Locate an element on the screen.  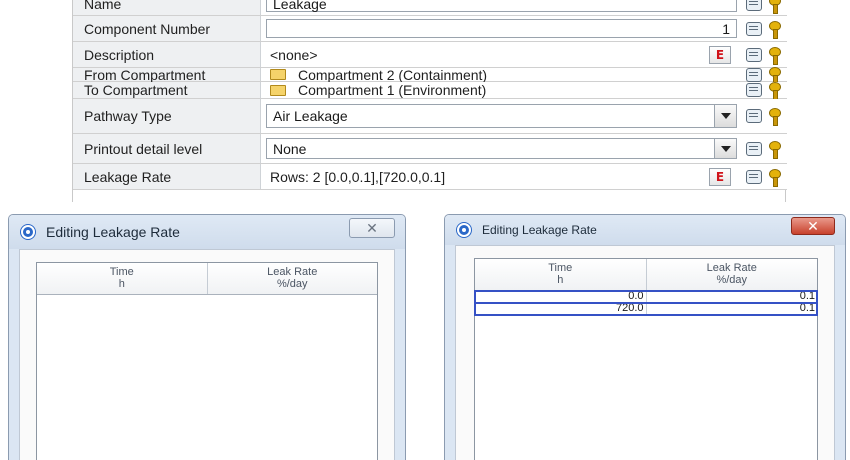
table-row: 0.0 0.1 is located at coordinates (646, 297).